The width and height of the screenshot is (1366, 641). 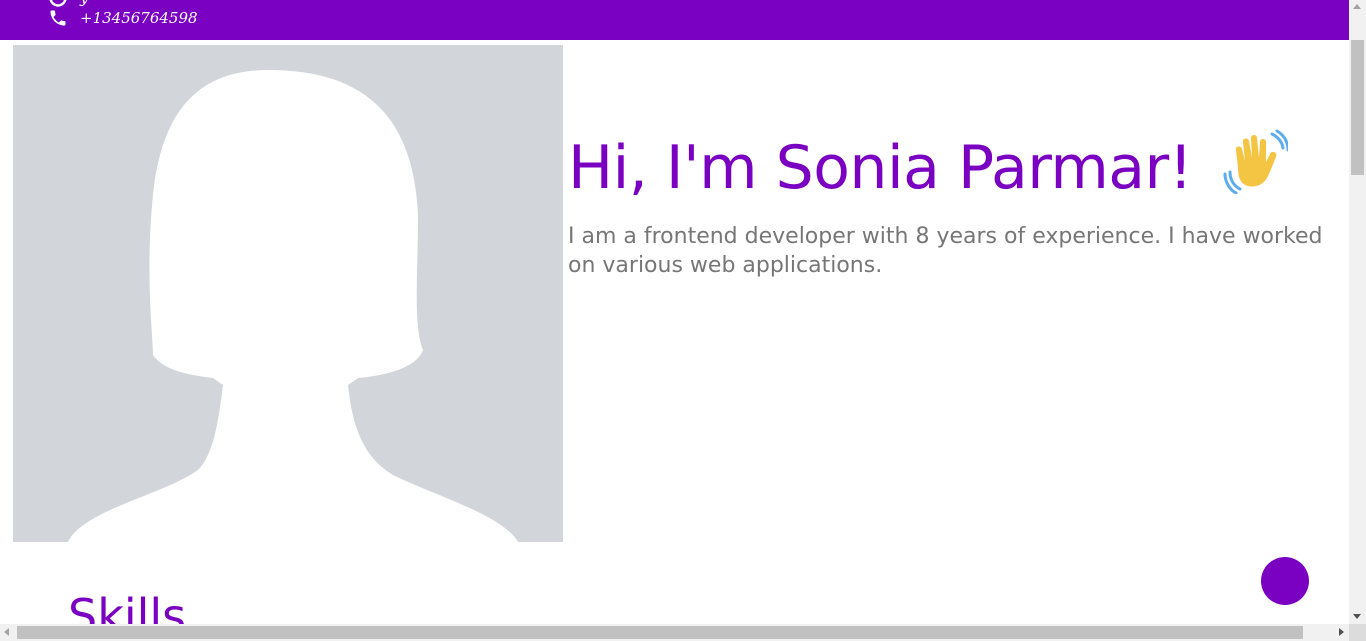 I want to click on horizontal-scroll-thumb, so click(x=660, y=632).